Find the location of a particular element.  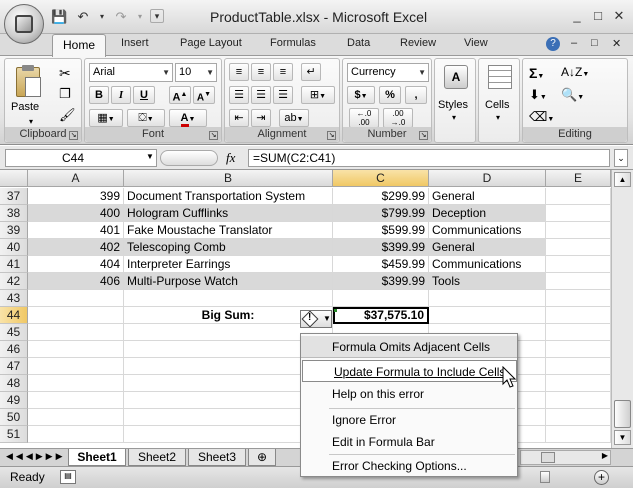

fill-color-button: ⛋▼ is located at coordinates (146, 118).